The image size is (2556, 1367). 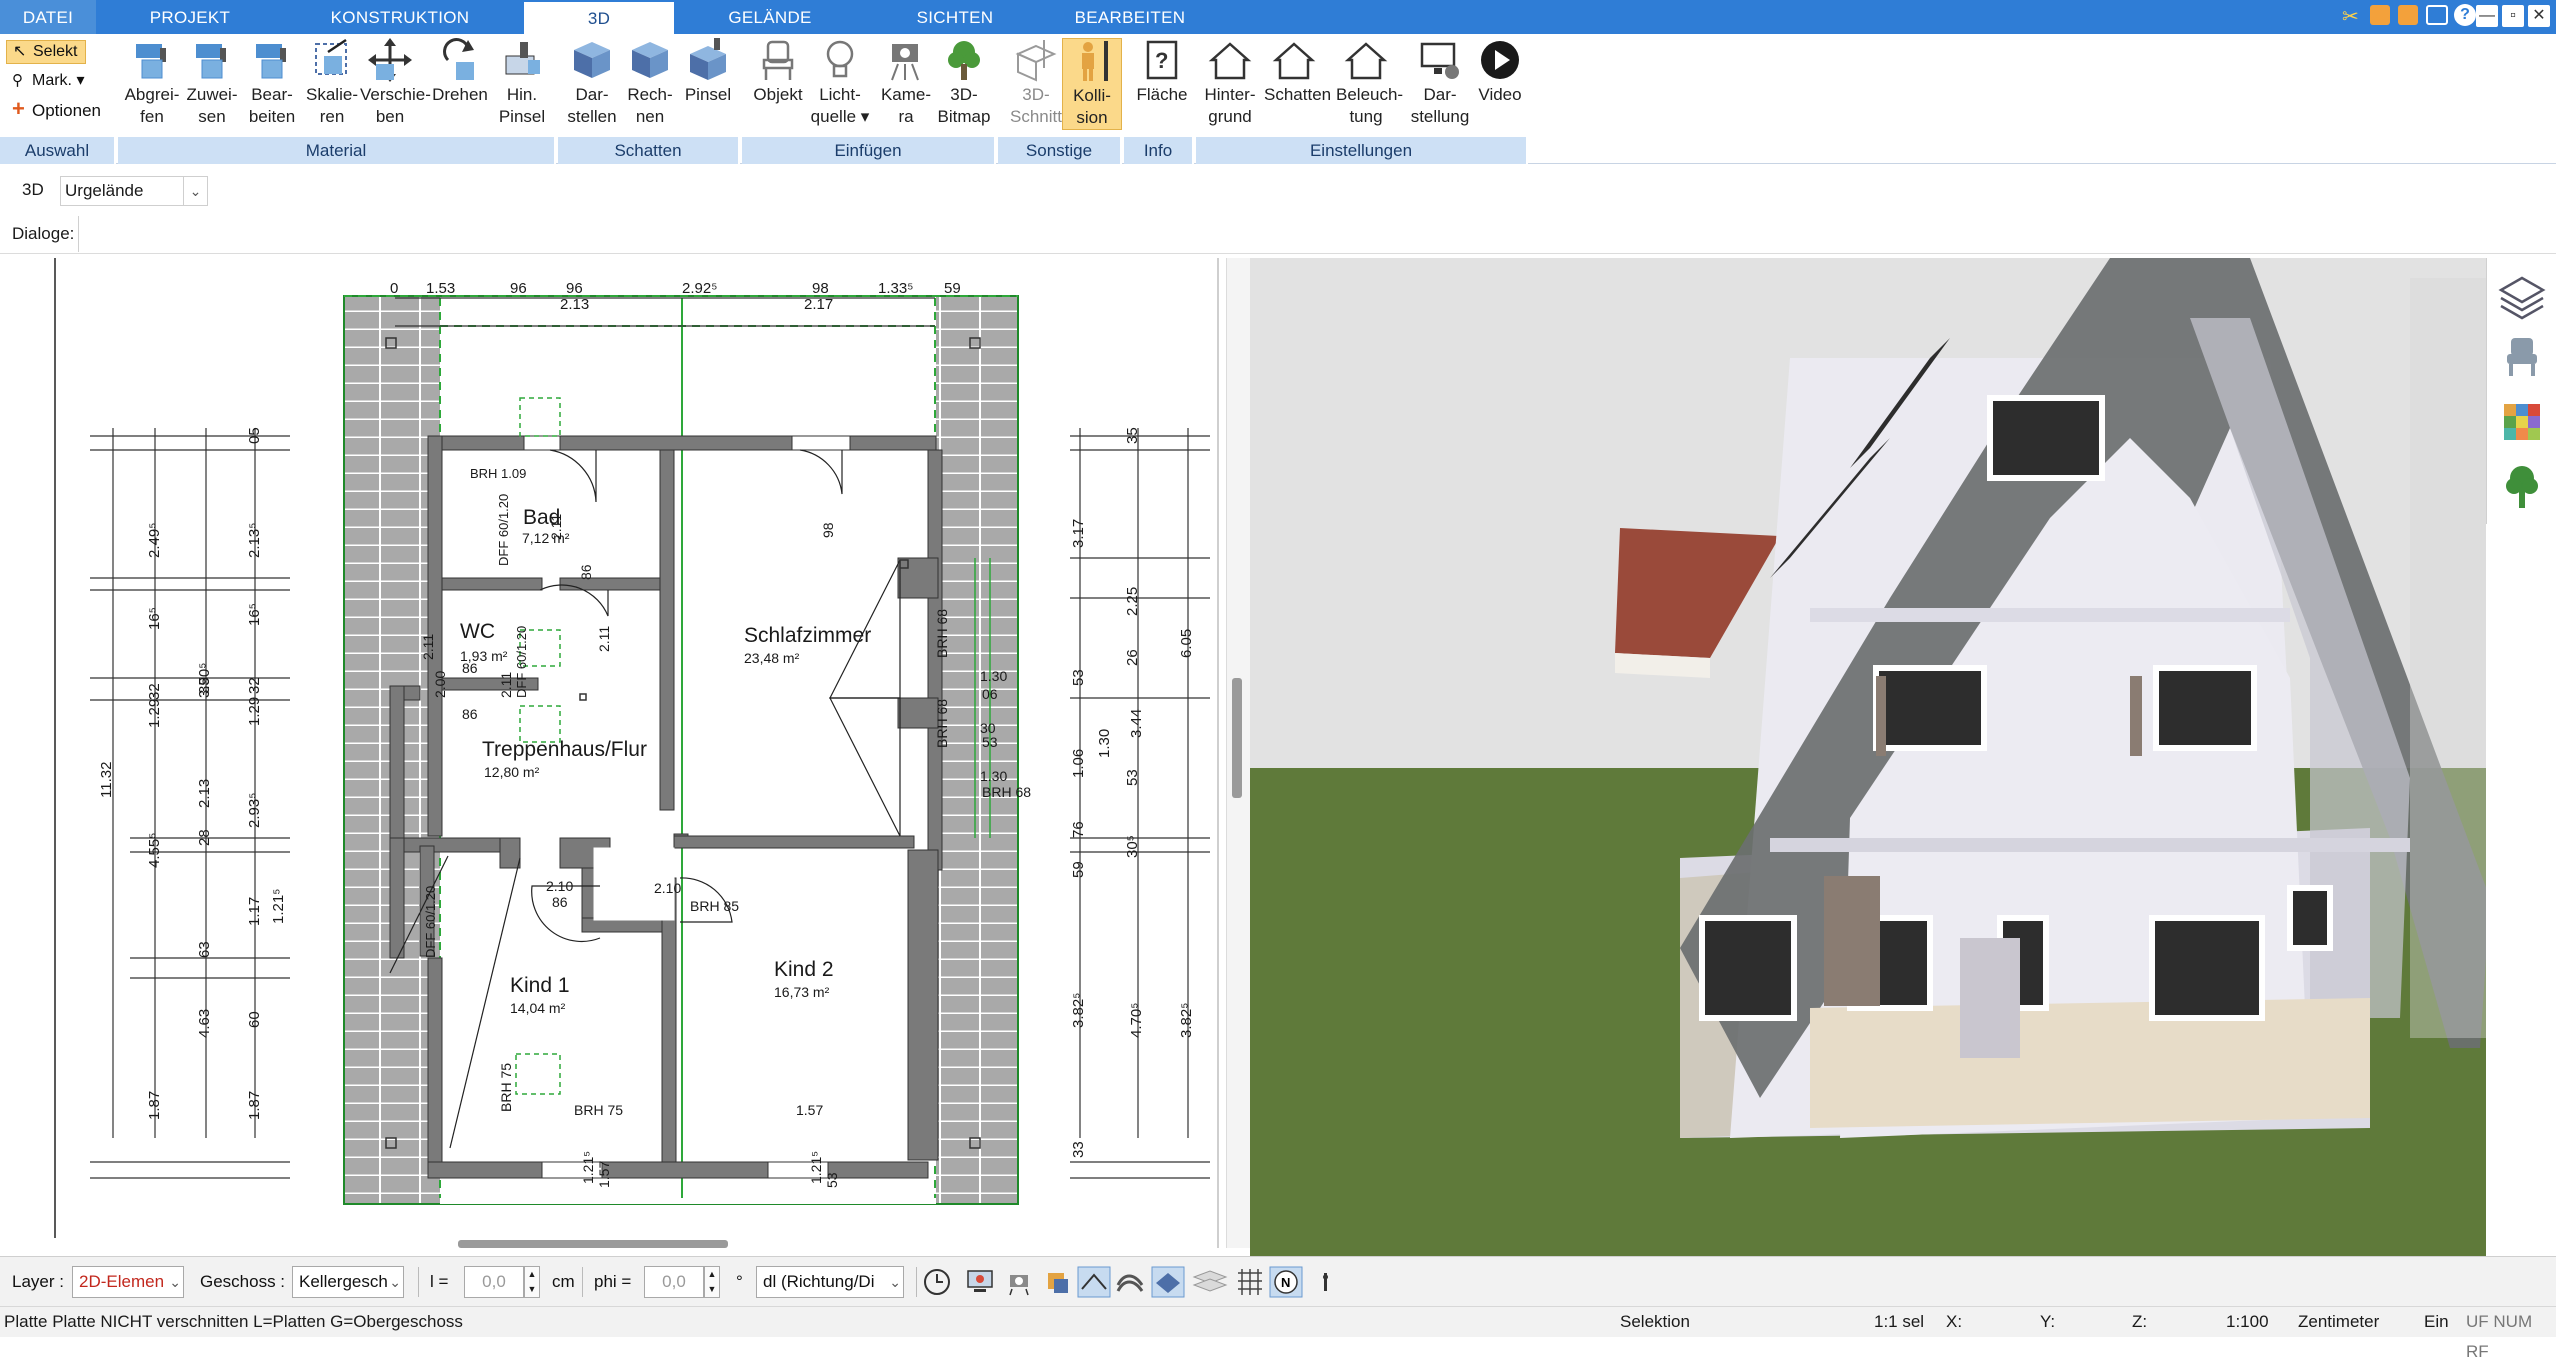 I want to click on monitor-gear-icon, so click(x=1439, y=60).